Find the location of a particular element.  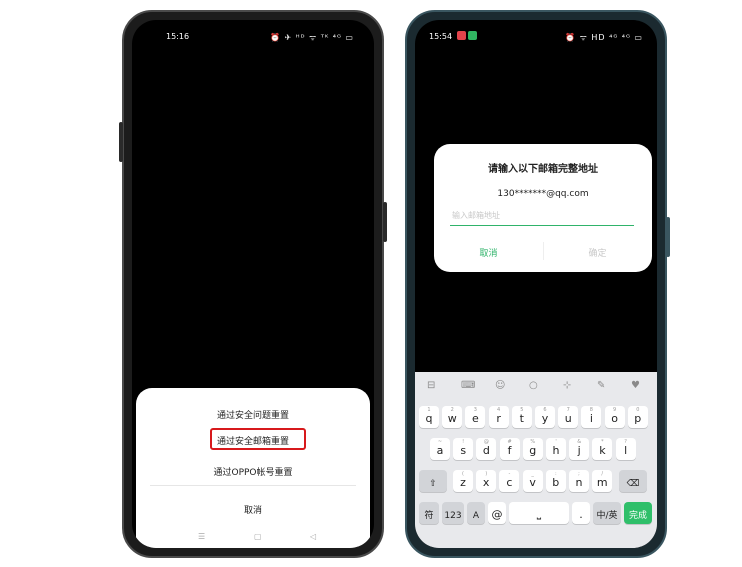

key-p: 0p is located at coordinates (637, 417).